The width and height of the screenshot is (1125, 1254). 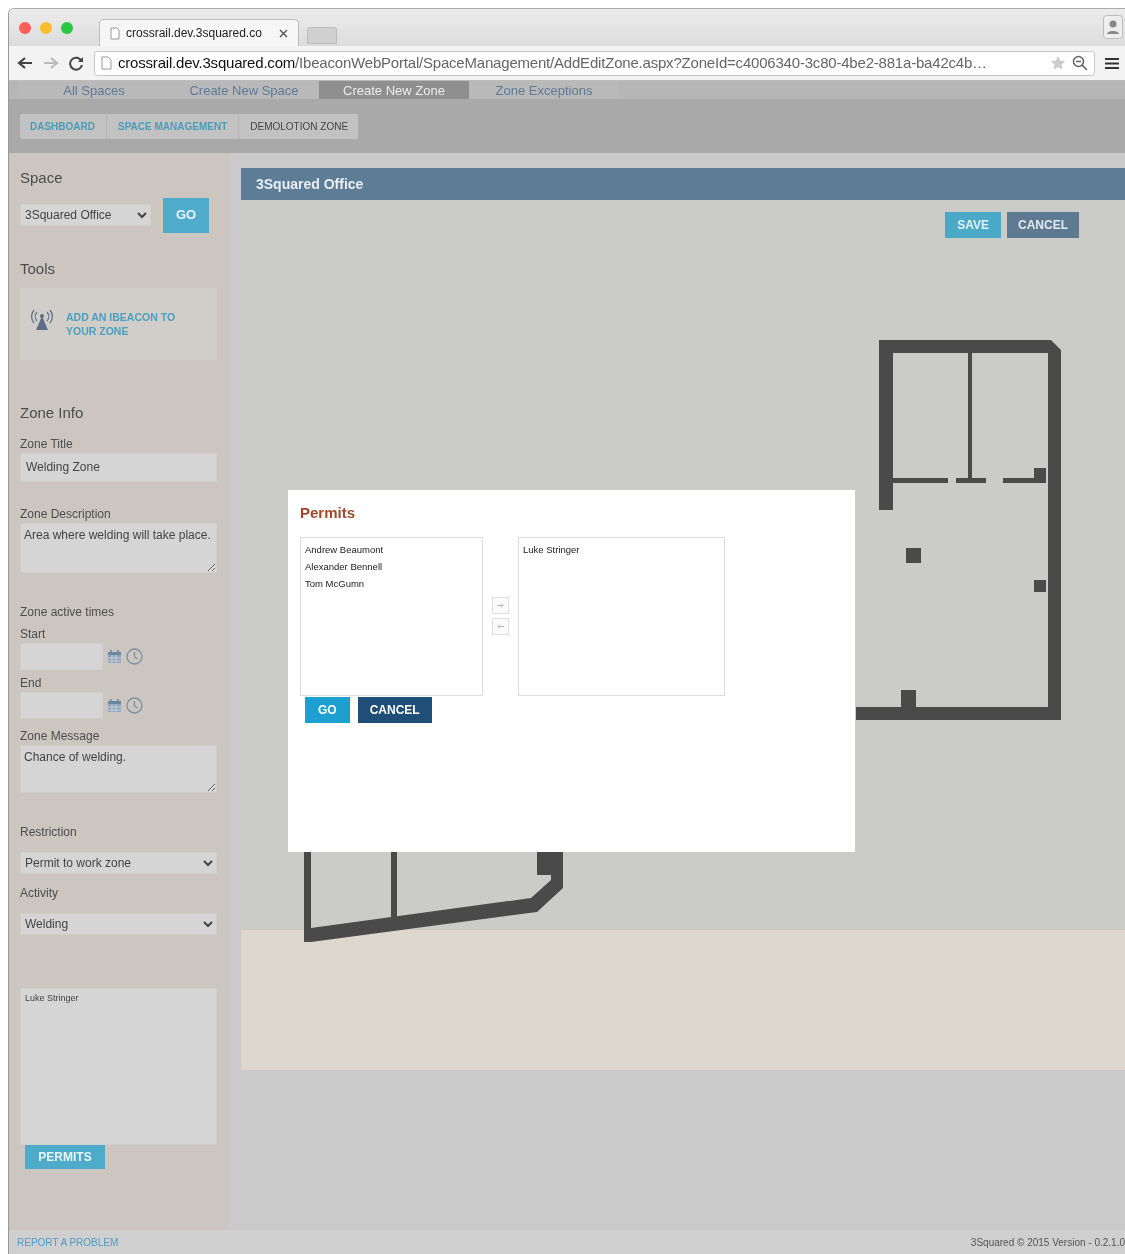 I want to click on version-text: 3Squared © 2015 Version - 0.2.1.0, so click(x=1047, y=1242).